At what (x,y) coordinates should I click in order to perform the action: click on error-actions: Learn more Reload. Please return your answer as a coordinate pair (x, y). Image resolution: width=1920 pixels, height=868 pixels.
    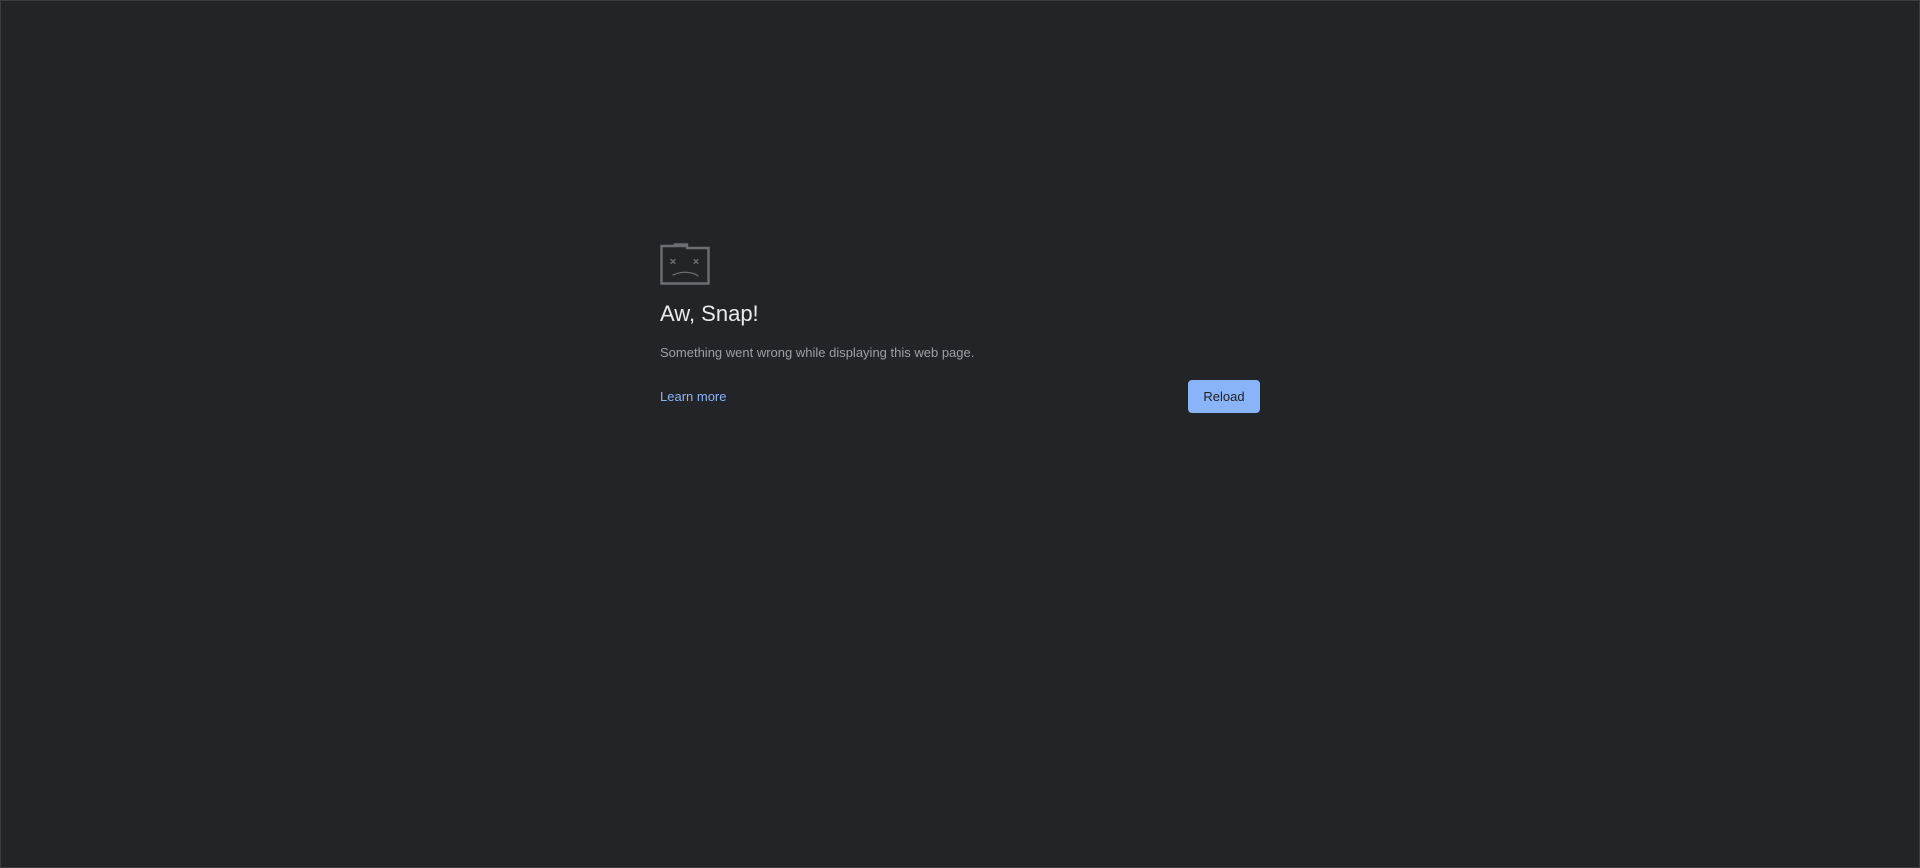
    Looking at the image, I should click on (960, 396).